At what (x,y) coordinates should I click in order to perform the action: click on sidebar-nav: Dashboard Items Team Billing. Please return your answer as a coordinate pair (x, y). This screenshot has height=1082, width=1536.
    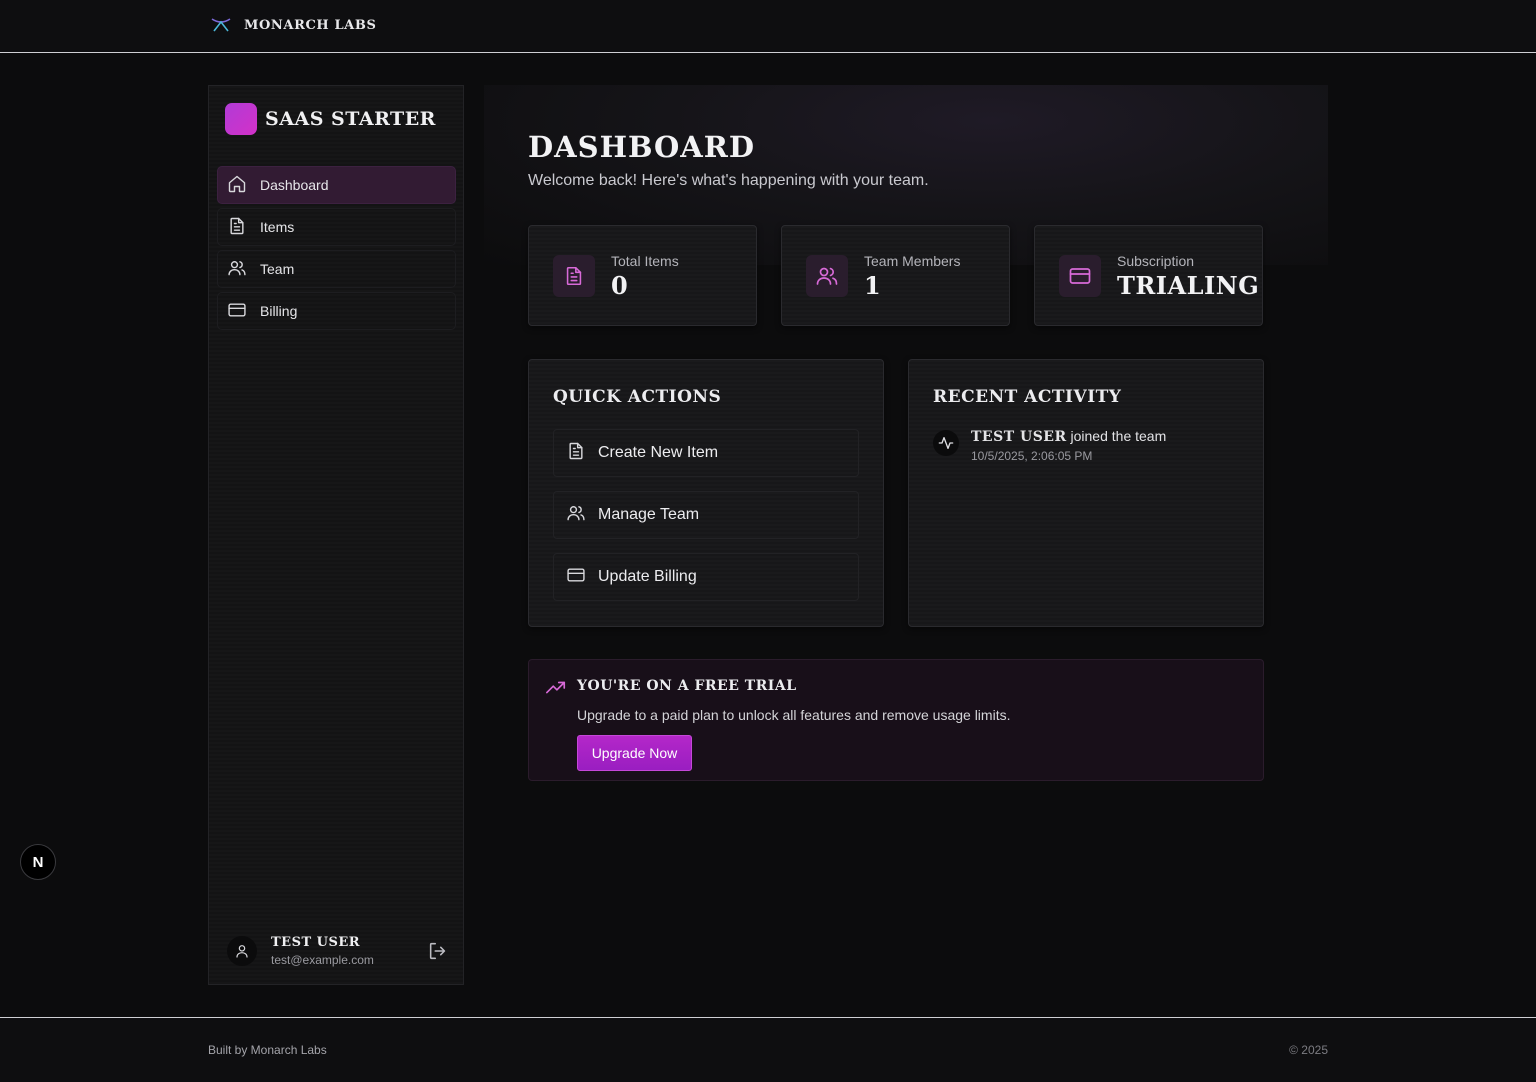
    Looking at the image, I should click on (336, 250).